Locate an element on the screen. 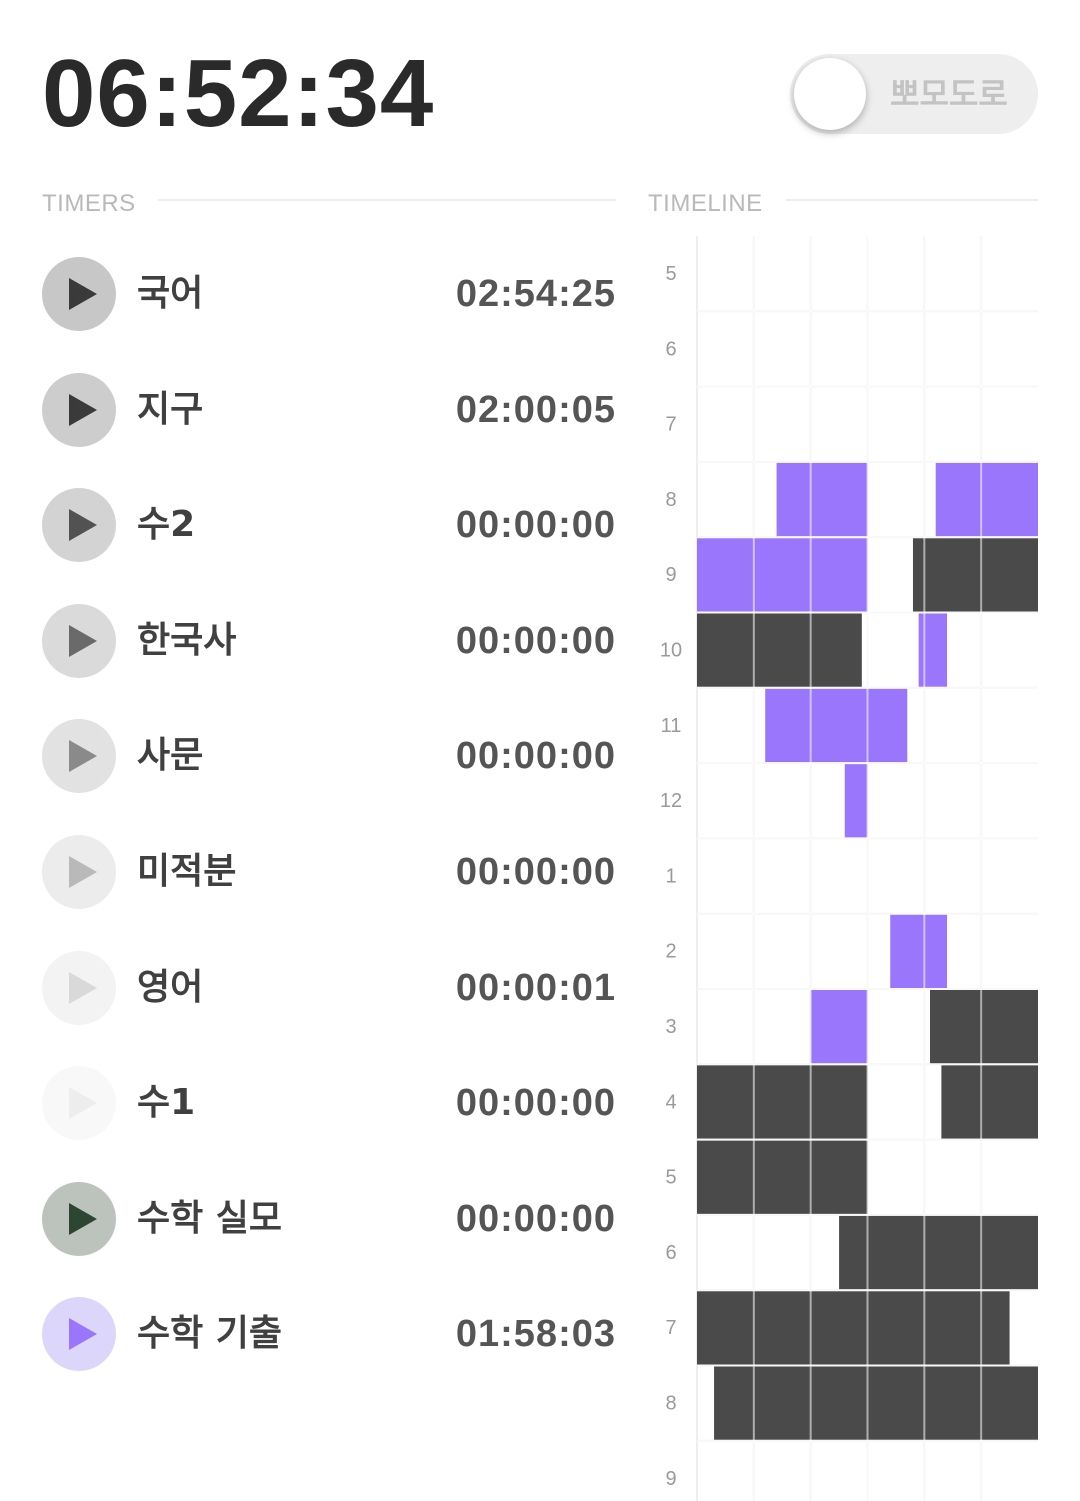  pomodoro-toggle-label: 뽀모도로 is located at coordinates (949, 94).